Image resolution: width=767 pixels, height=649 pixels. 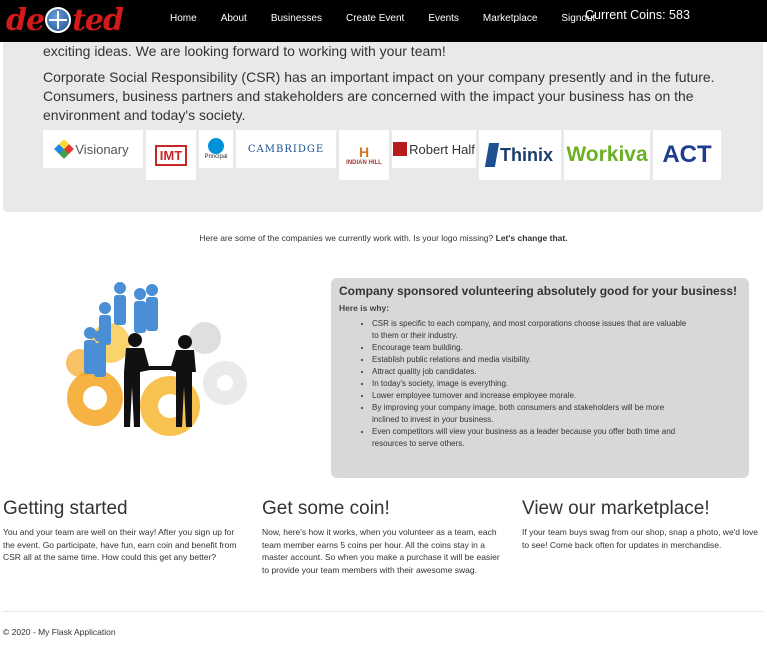 I want to click on logo-thinix: Thinix, so click(x=520, y=155).